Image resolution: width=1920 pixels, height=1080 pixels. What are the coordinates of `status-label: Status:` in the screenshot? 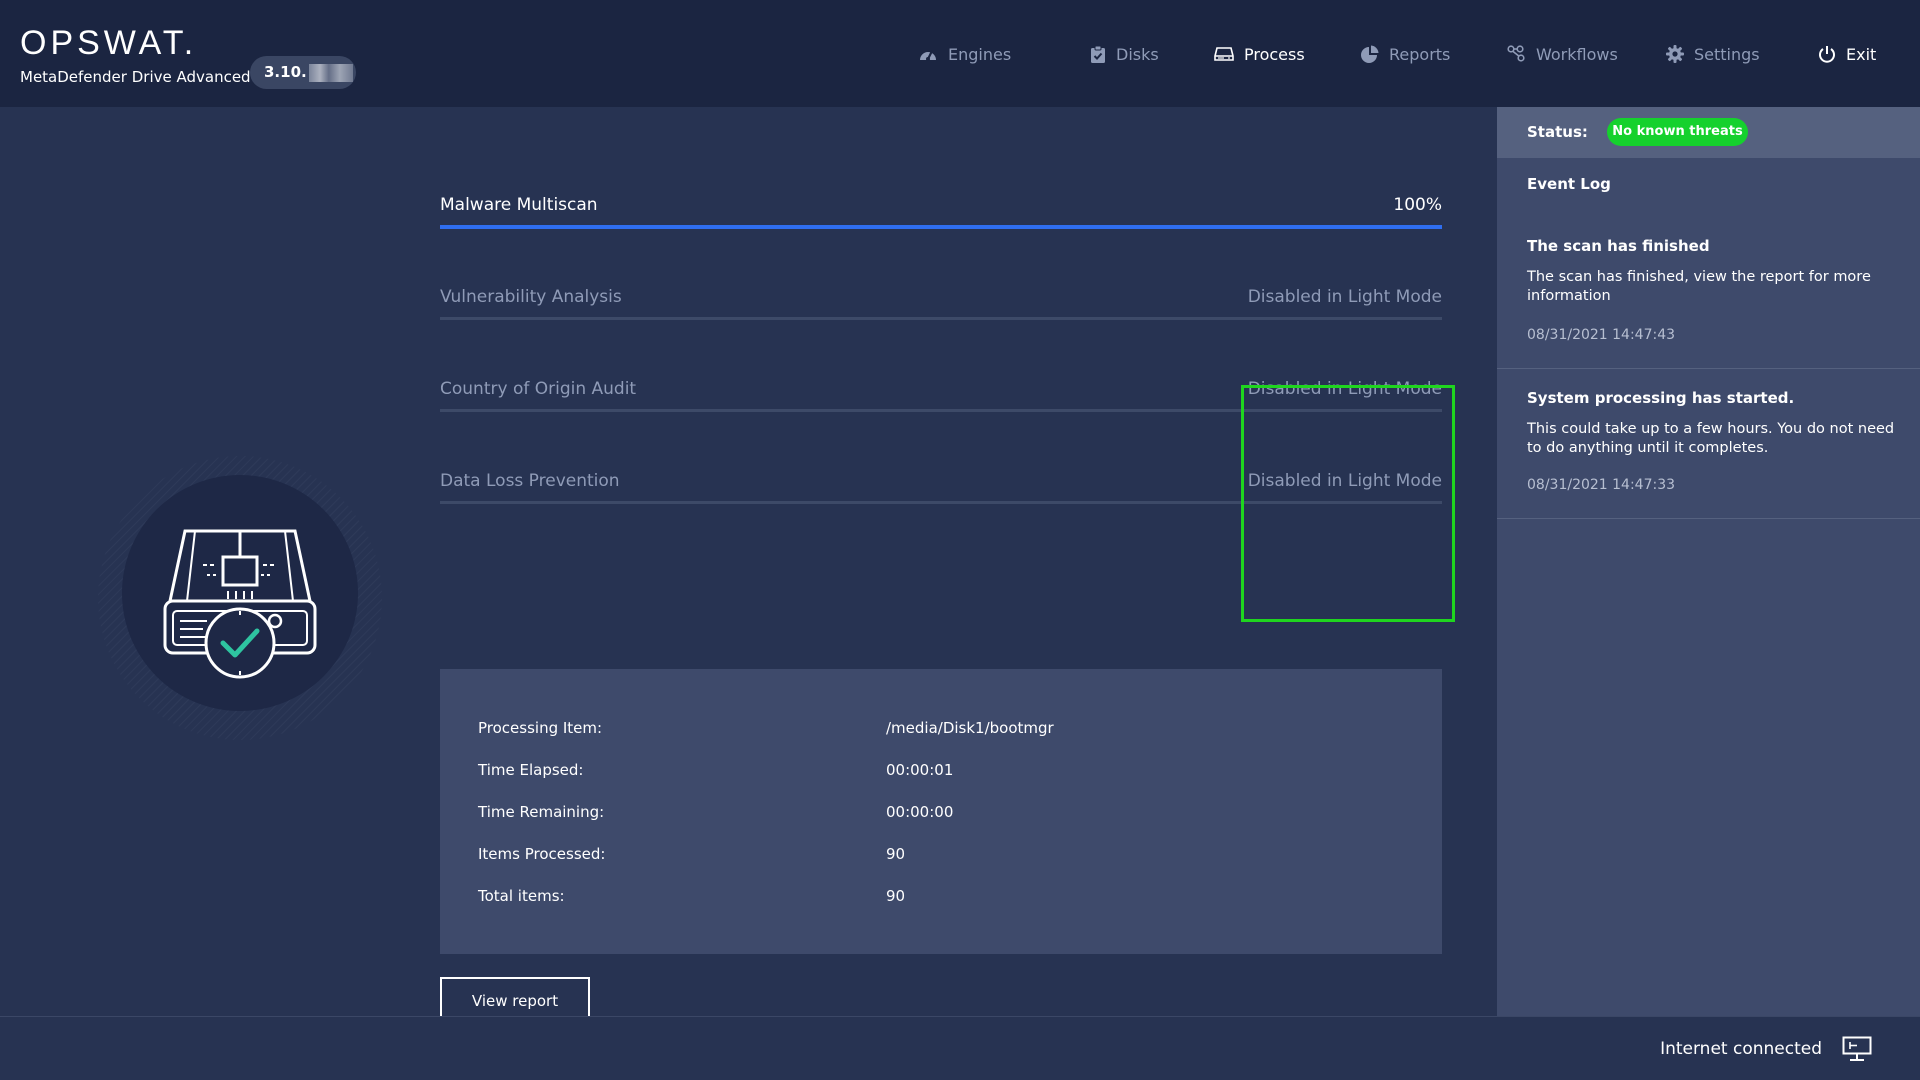 It's located at (1557, 132).